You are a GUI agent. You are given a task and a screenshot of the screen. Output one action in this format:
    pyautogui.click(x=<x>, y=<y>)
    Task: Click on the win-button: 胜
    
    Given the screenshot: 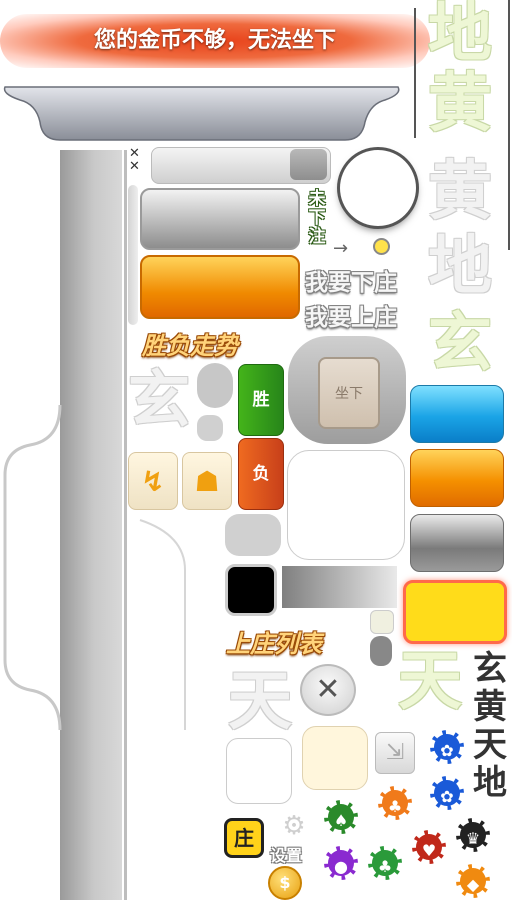 What is the action you would take?
    pyautogui.click(x=261, y=400)
    